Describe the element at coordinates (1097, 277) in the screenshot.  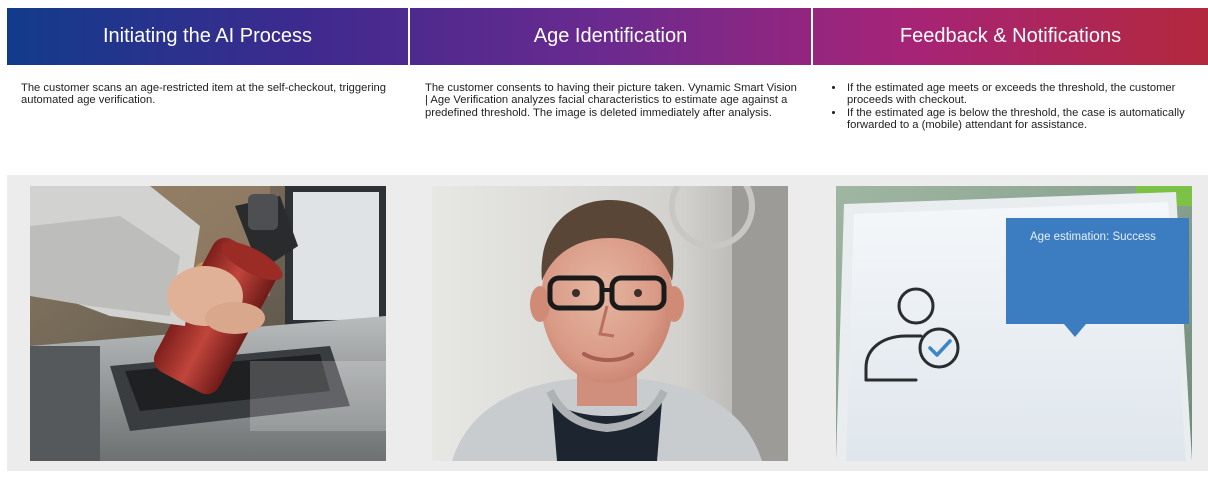
I see `age-estimation-message-bubble: Age estimation: Success` at that location.